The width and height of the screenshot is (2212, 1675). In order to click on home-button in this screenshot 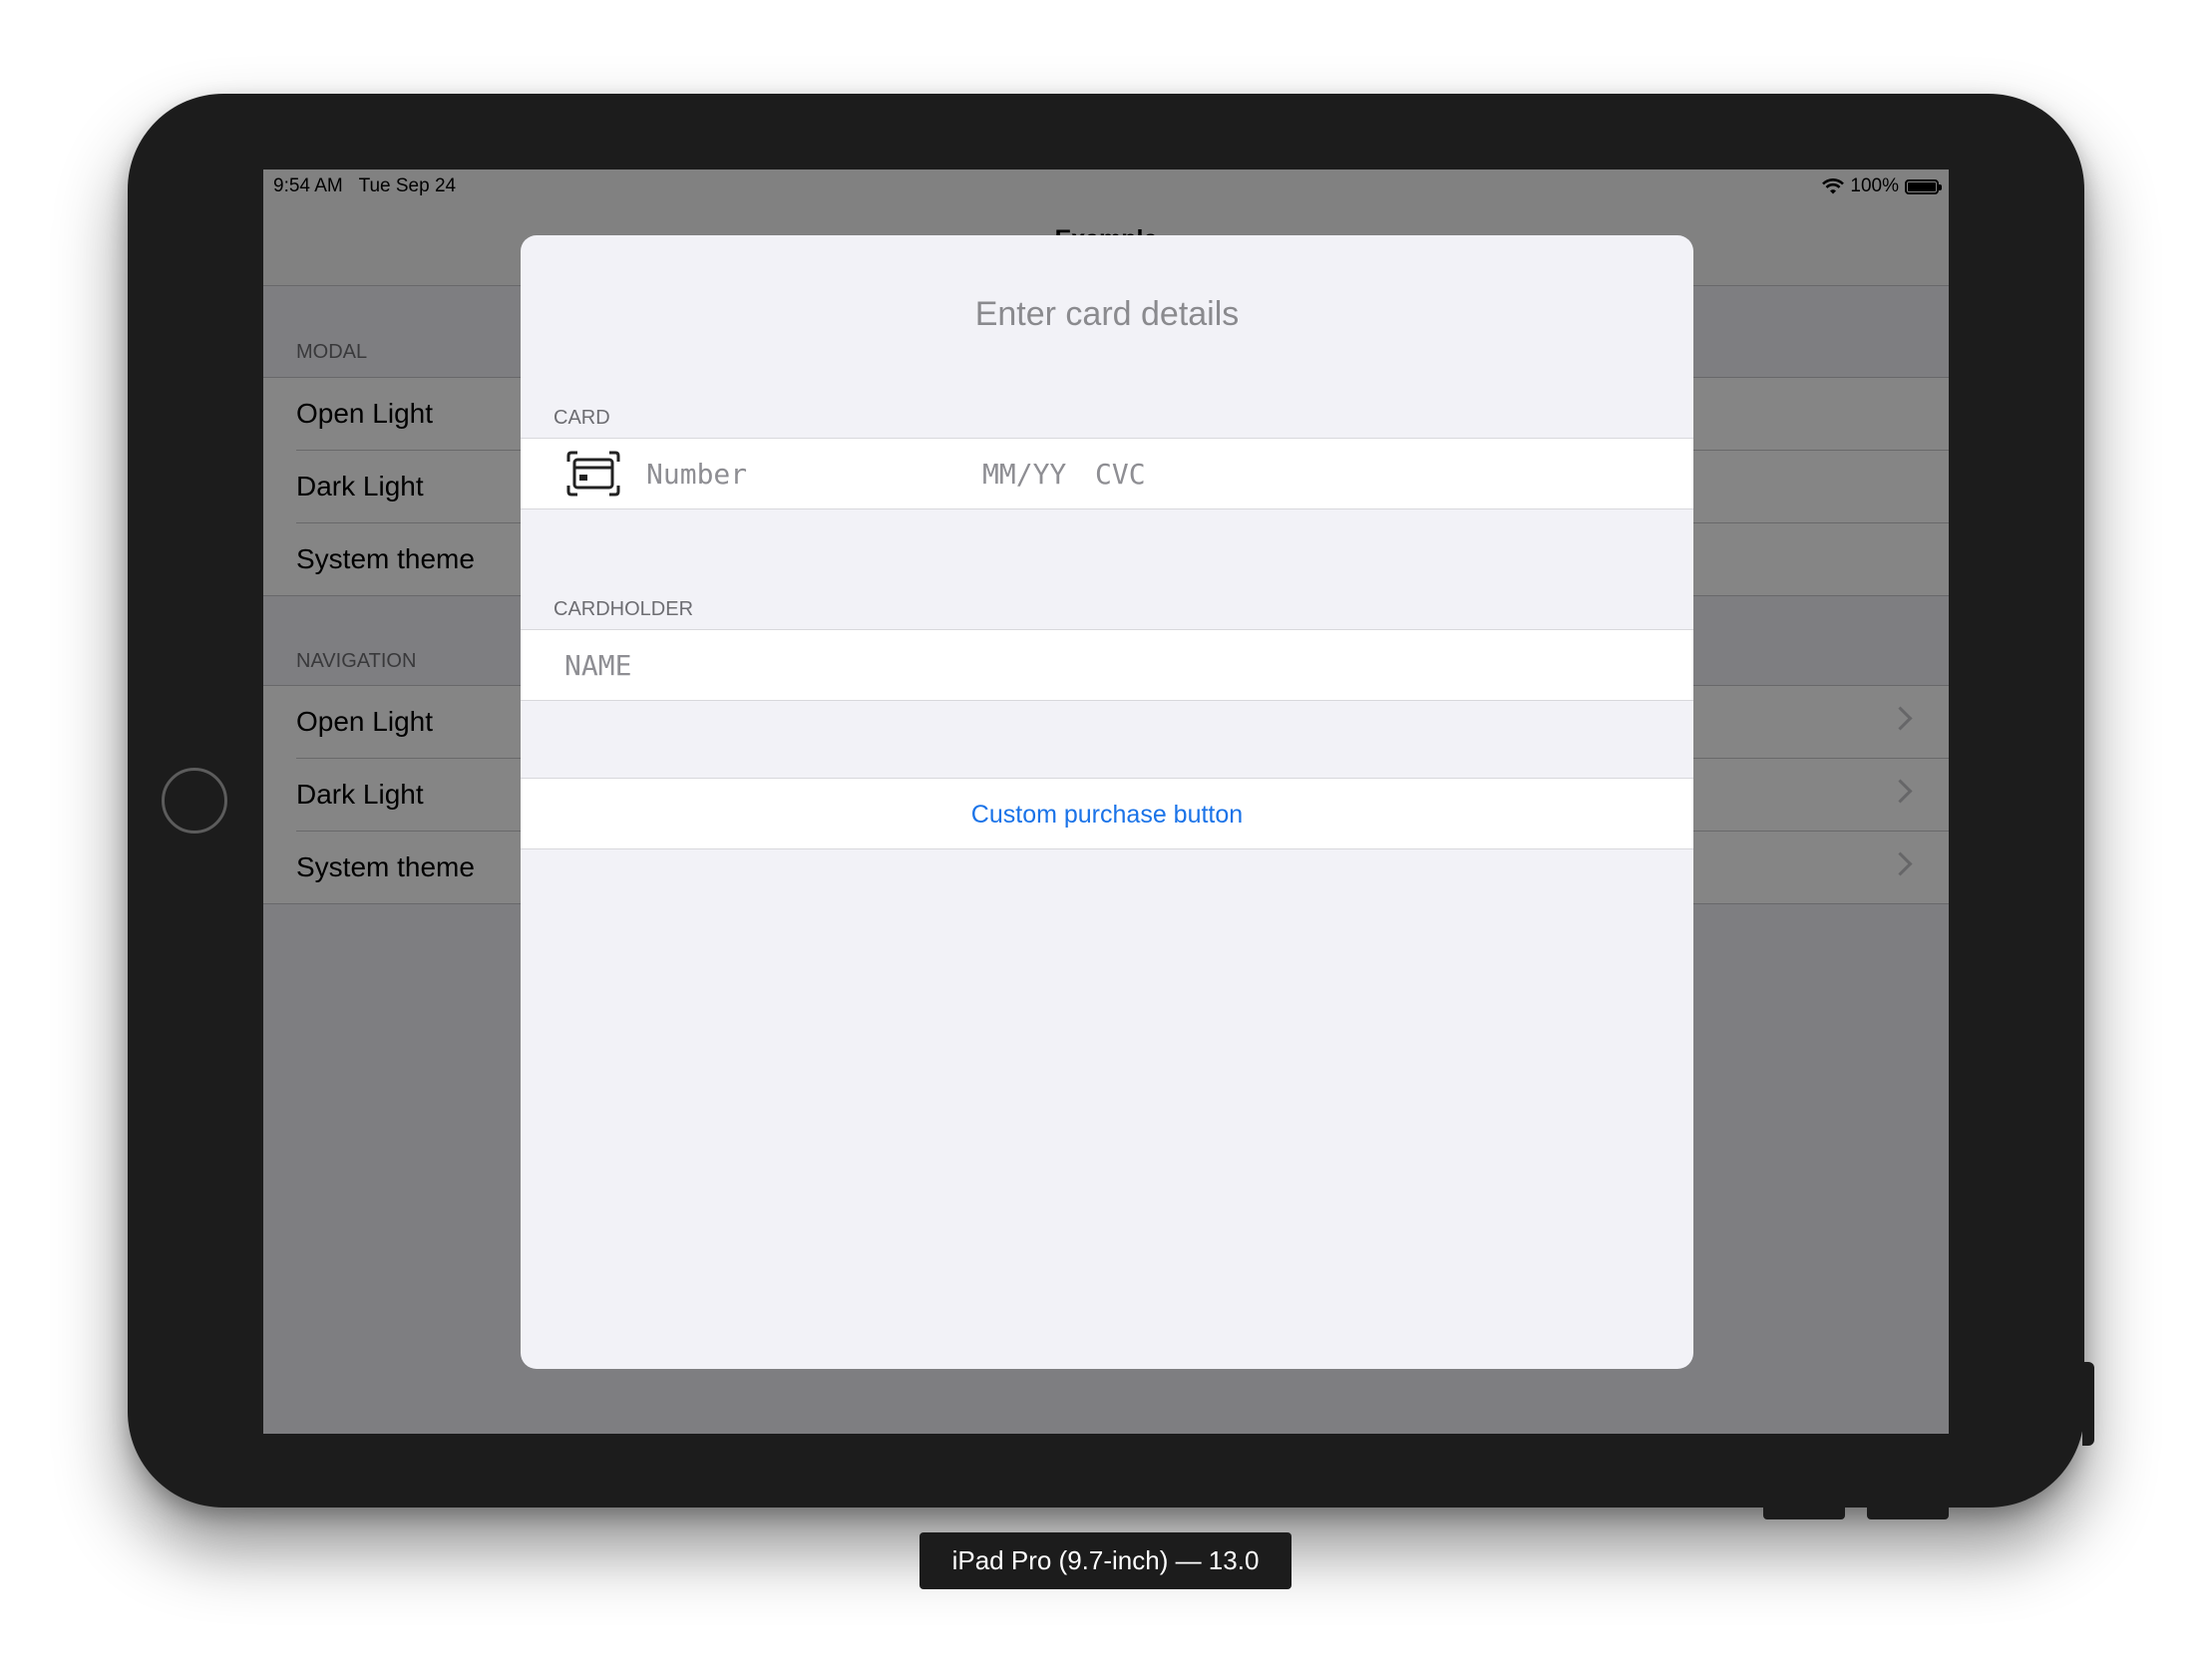, I will do `click(194, 801)`.